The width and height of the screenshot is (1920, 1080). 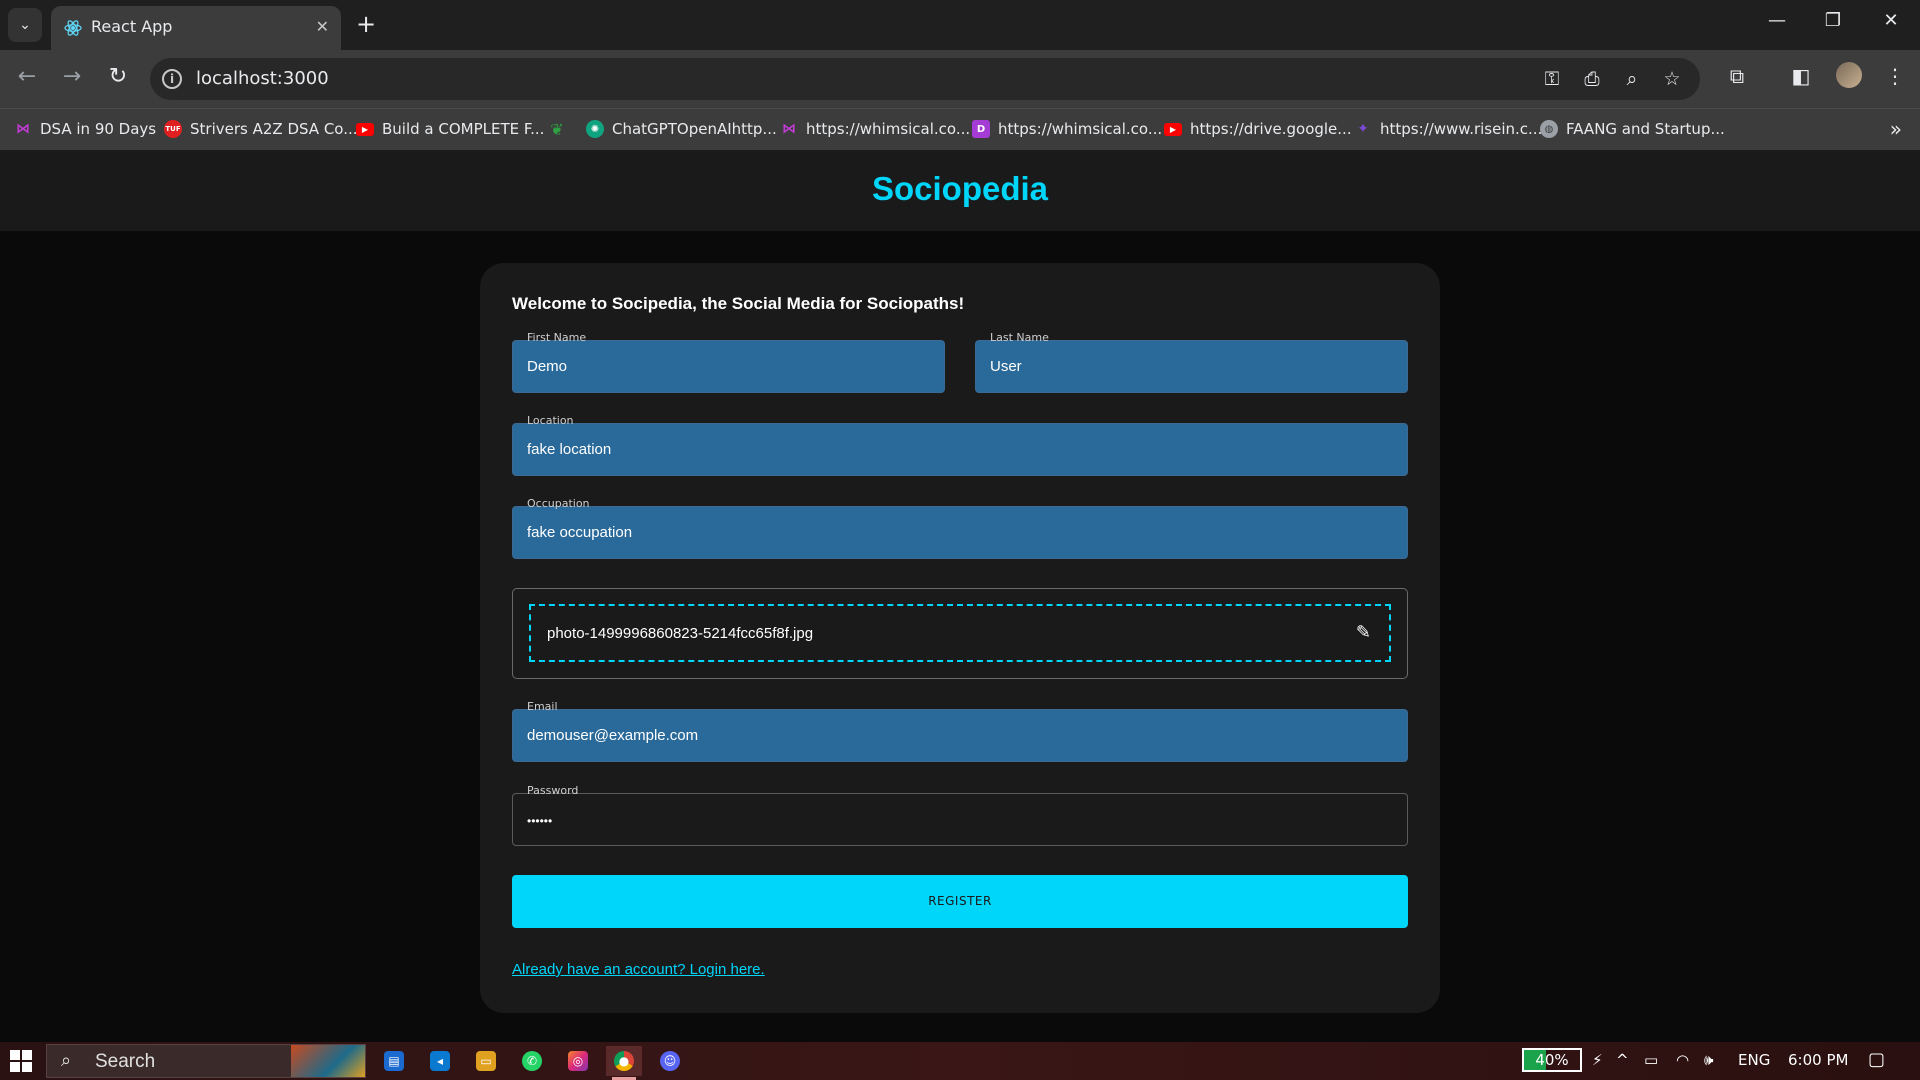 I want to click on last-name-field: Last Name User, so click(x=1191, y=362).